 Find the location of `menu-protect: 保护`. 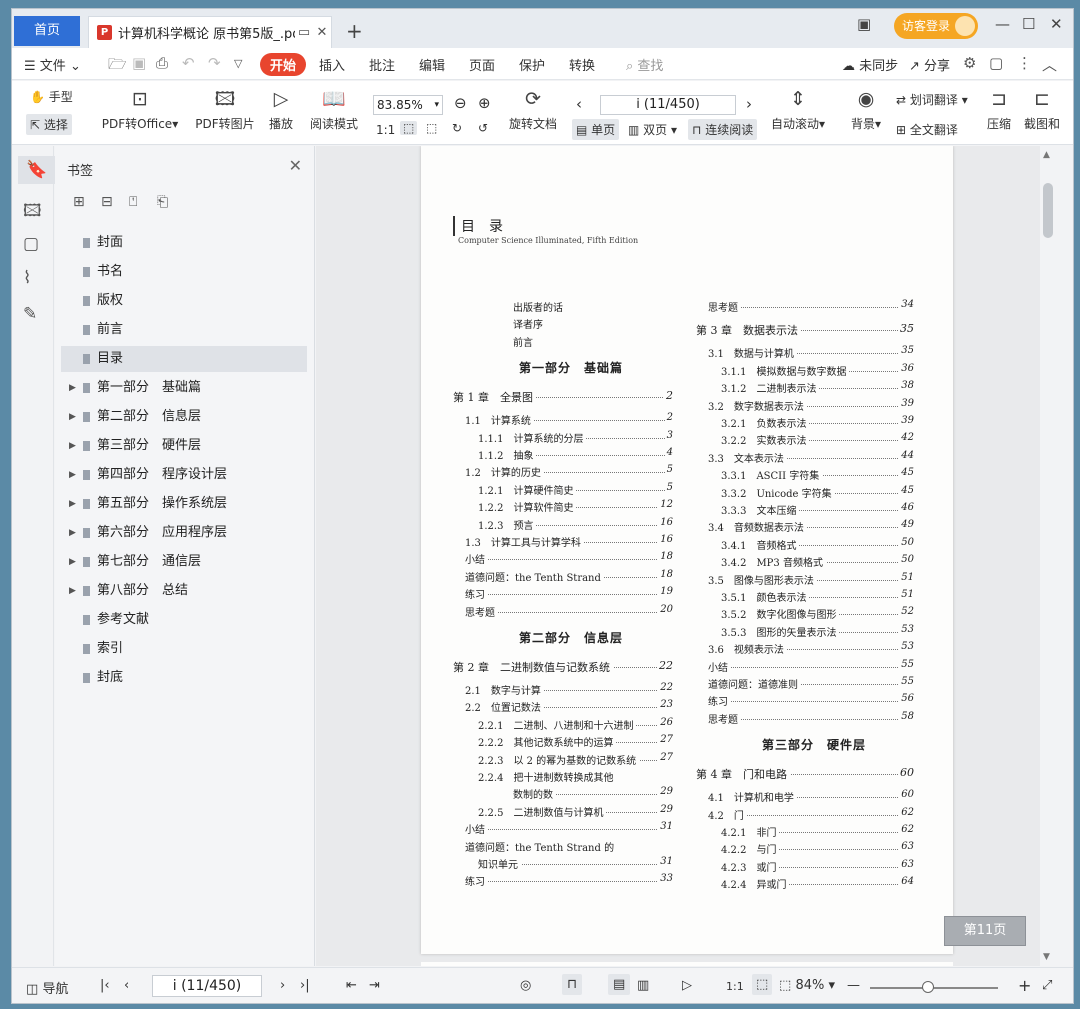

menu-protect: 保护 is located at coordinates (532, 64).